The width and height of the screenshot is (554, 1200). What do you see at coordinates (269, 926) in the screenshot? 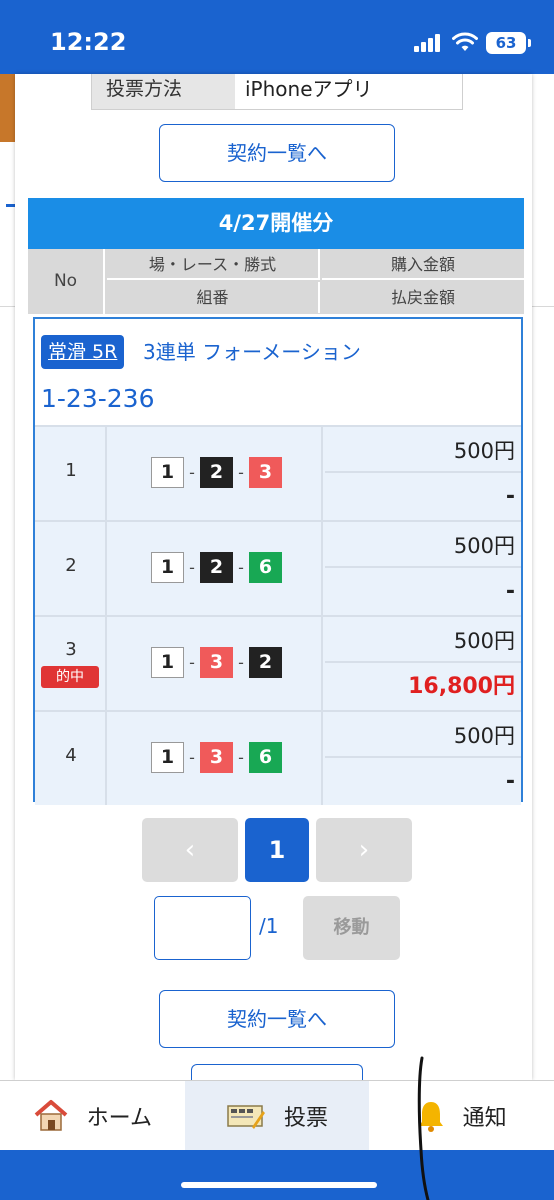
I see `page-total: /1` at bounding box center [269, 926].